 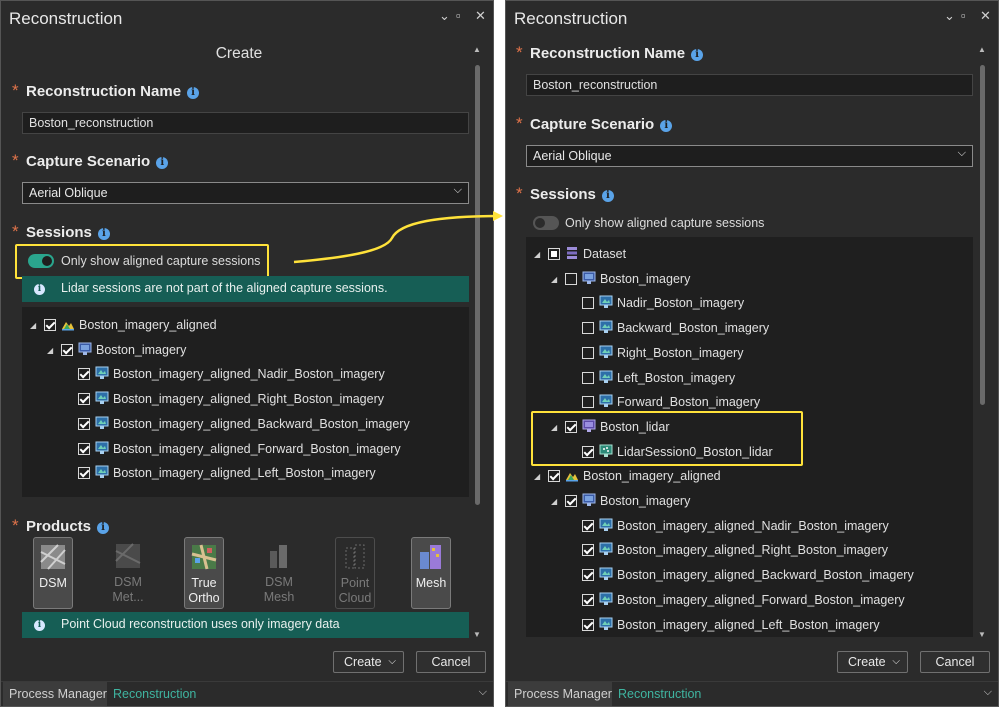 I want to click on product-toggle-dsm: DSM, so click(x=53, y=573).